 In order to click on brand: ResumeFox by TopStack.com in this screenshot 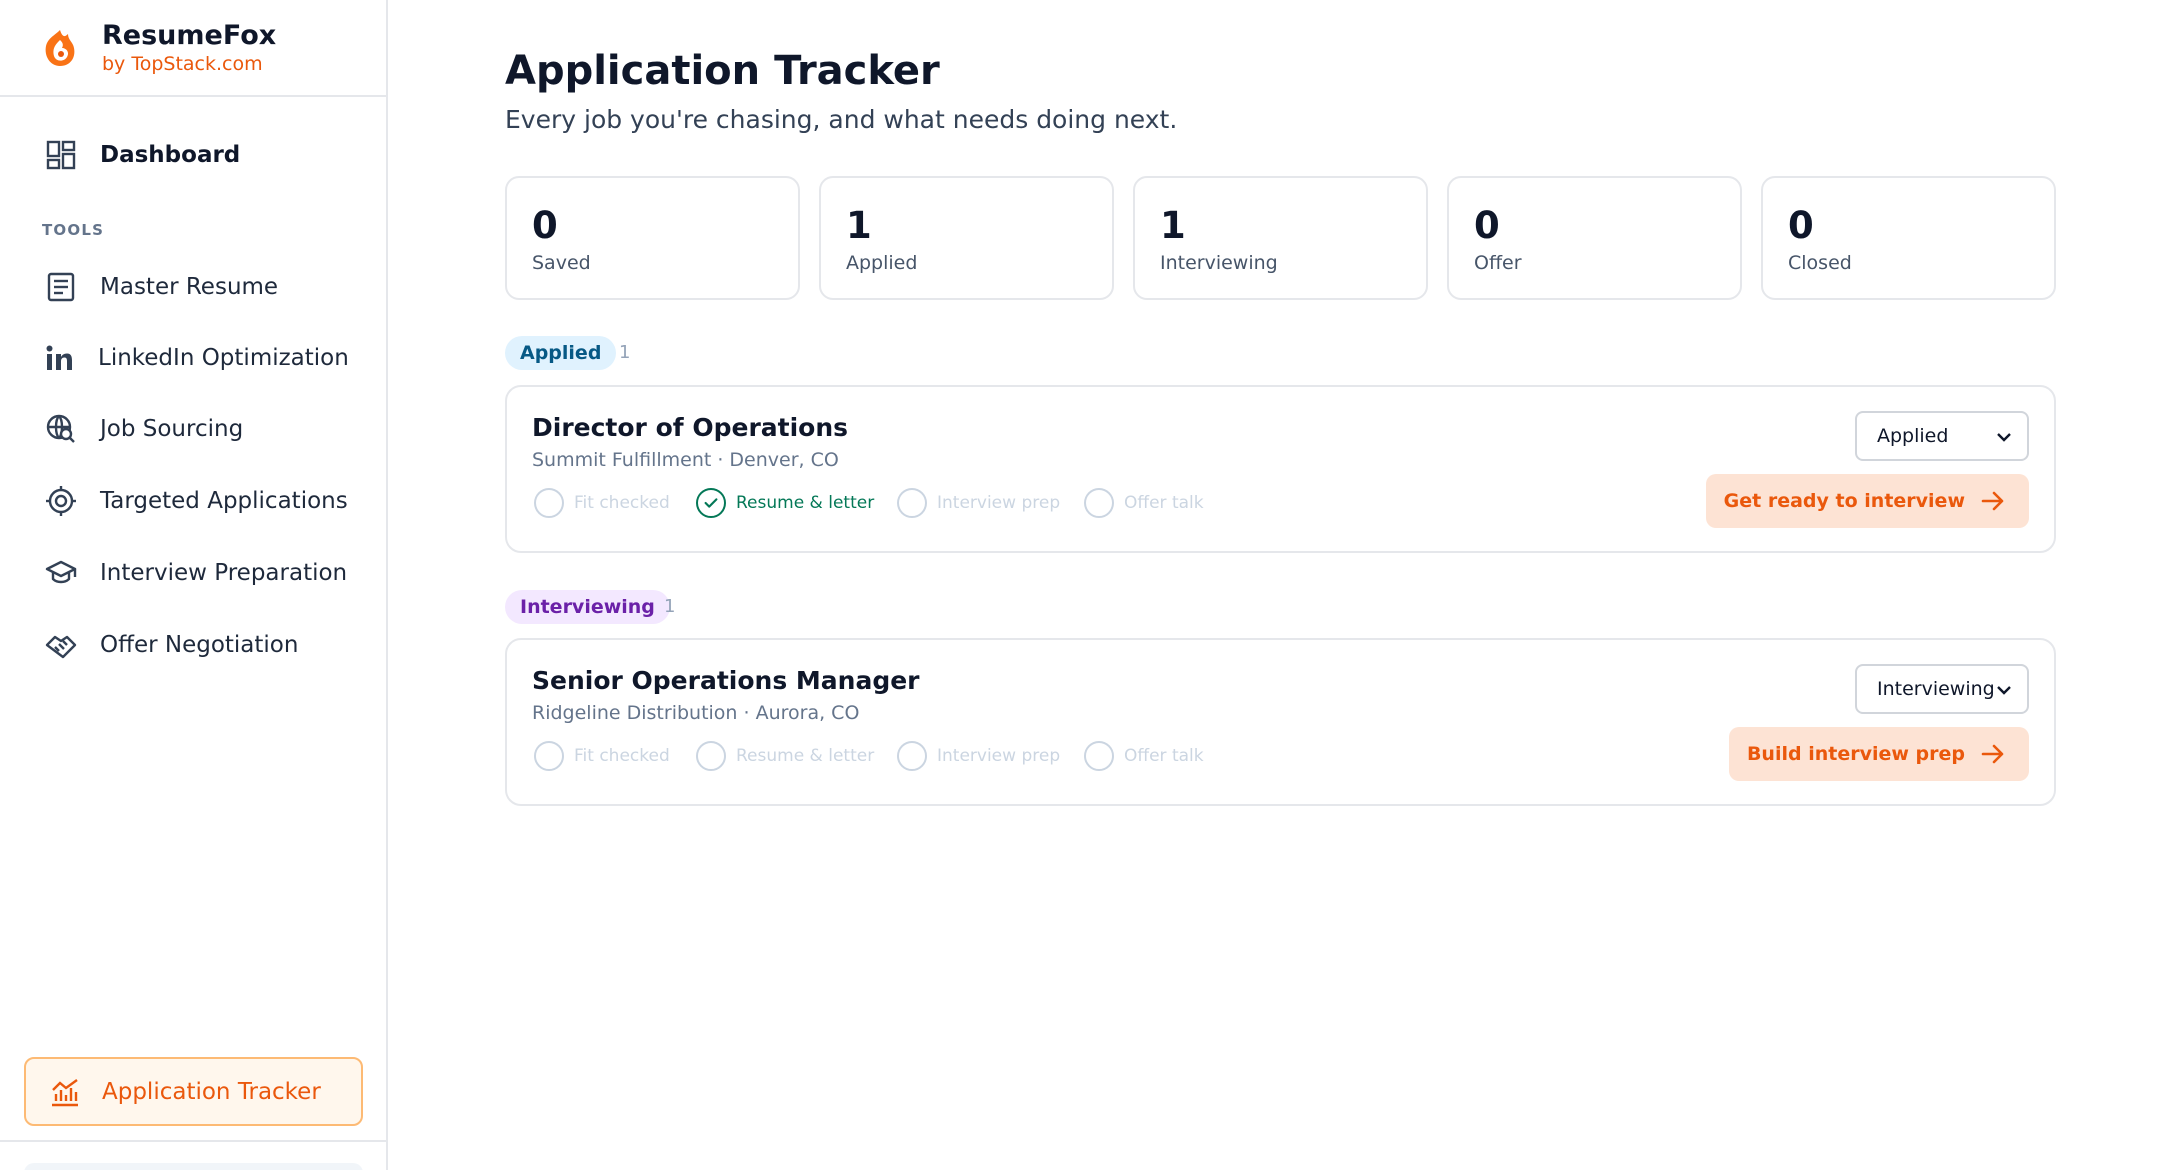, I will do `click(193, 48)`.